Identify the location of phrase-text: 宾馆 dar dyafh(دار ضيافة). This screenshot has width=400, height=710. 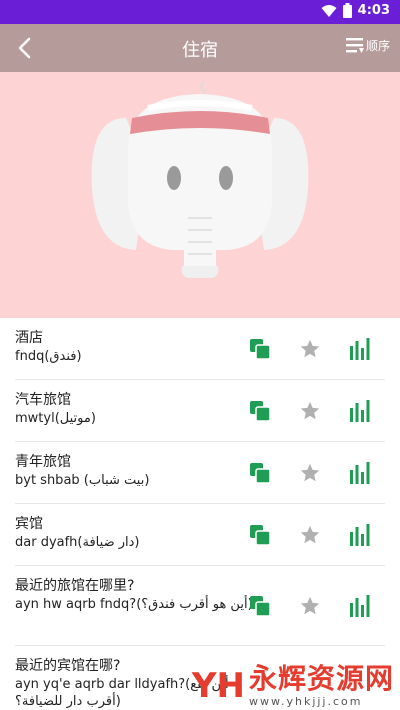
(135, 532).